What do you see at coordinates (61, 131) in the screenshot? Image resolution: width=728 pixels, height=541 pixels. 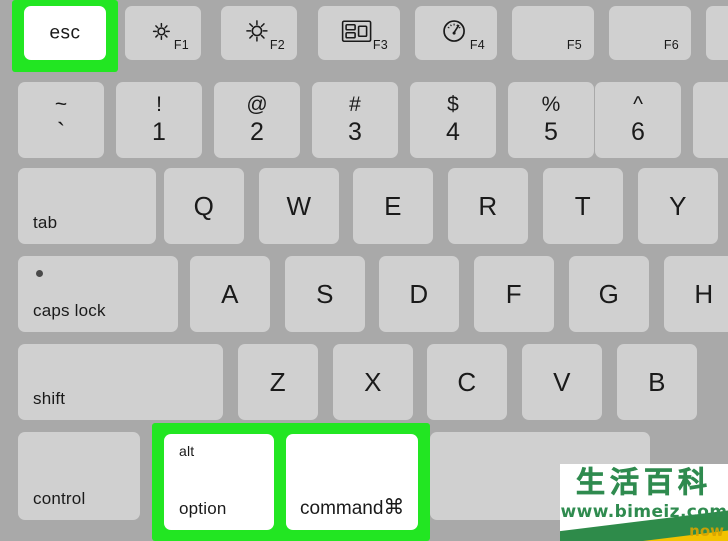 I see `key-lower-tilde: `` at bounding box center [61, 131].